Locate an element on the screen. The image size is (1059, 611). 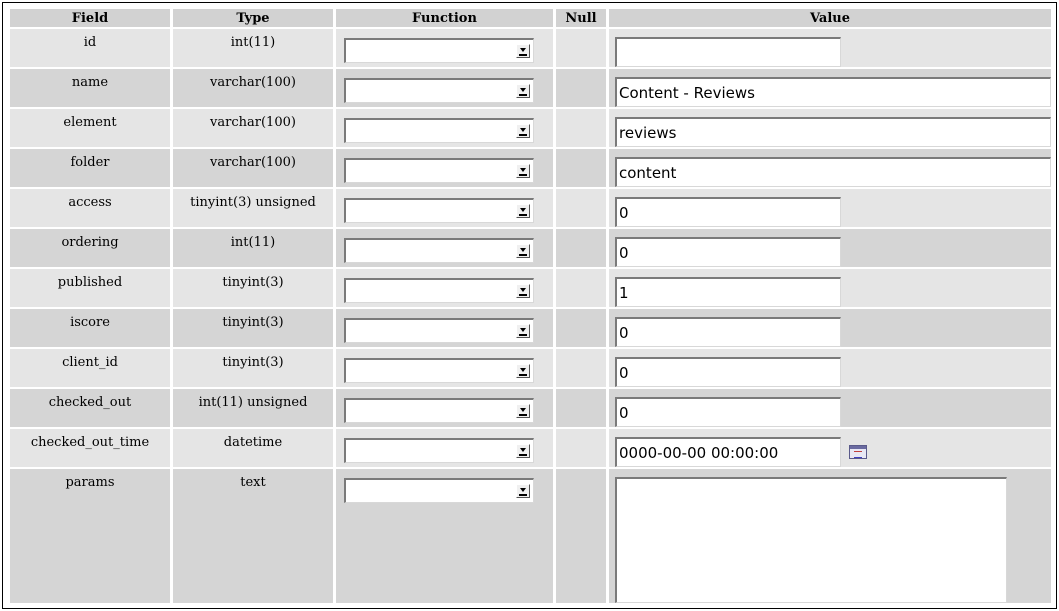
header-type: Type is located at coordinates (253, 18).